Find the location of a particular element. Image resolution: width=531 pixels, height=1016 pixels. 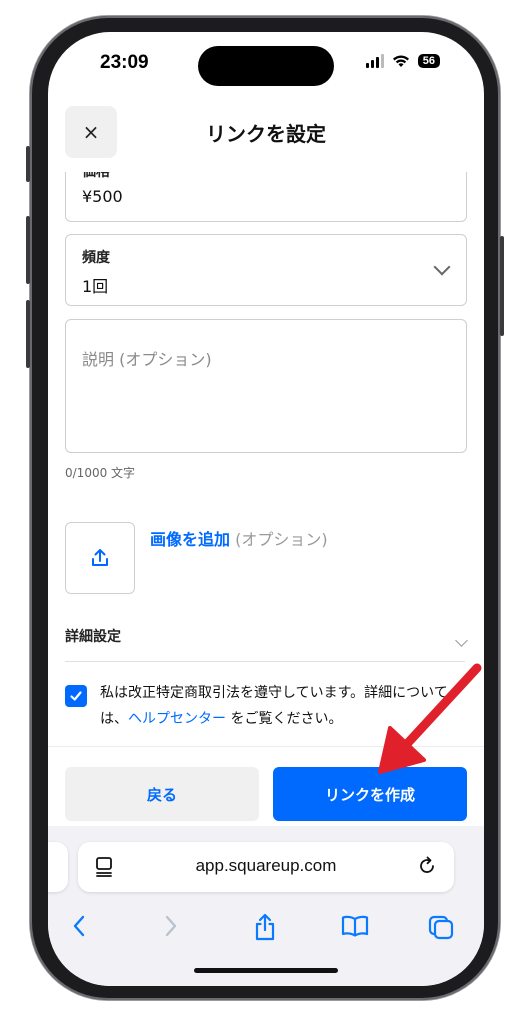

add-image-link: 画像を追加 (オプション) is located at coordinates (239, 538).